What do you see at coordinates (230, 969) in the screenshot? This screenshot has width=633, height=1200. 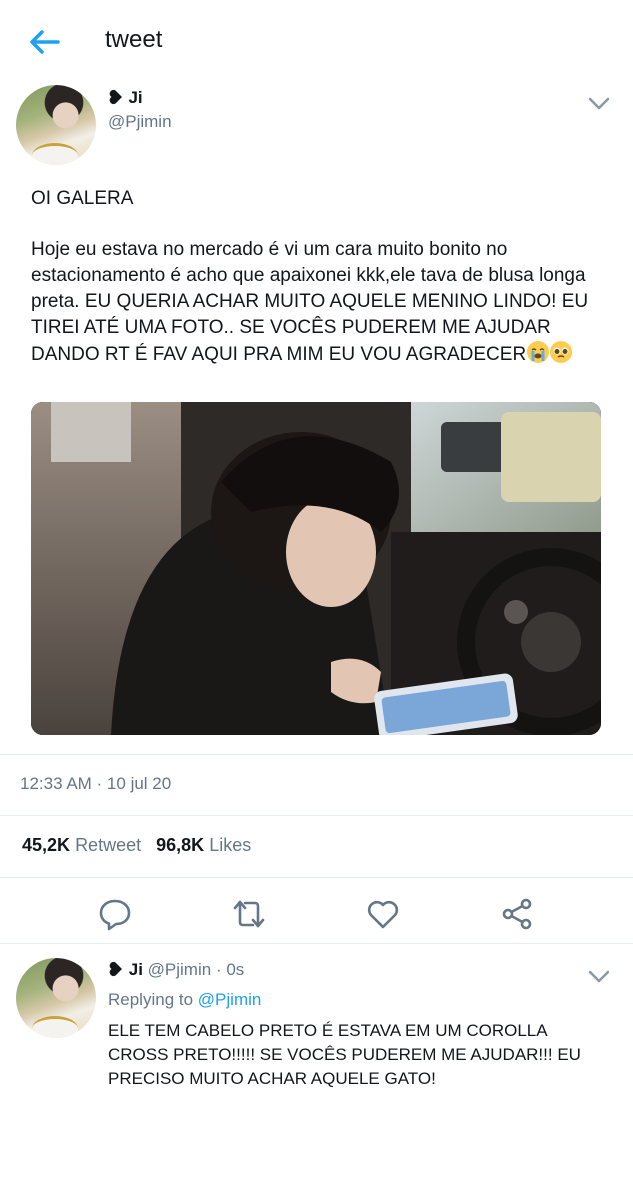 I see `reply-time: · 0s` at bounding box center [230, 969].